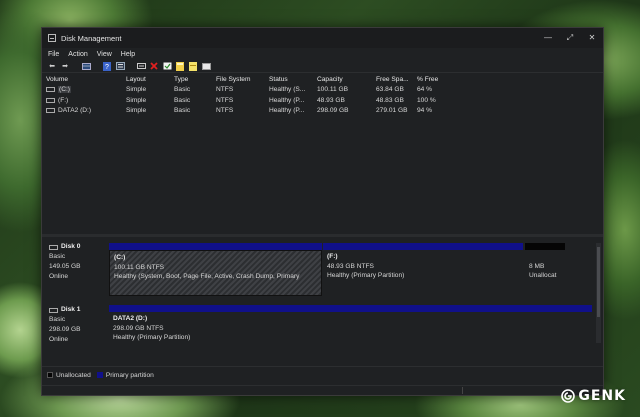 The width and height of the screenshot is (640, 417). What do you see at coordinates (332, 256) in the screenshot?
I see `partition-name: (F:)` at bounding box center [332, 256].